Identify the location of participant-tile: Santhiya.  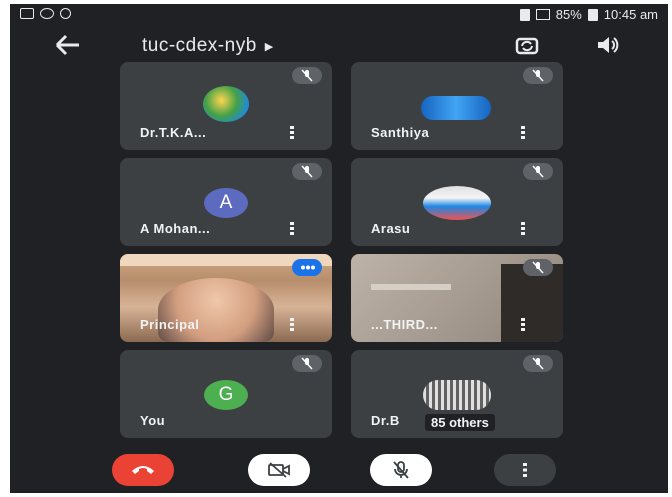
(457, 106).